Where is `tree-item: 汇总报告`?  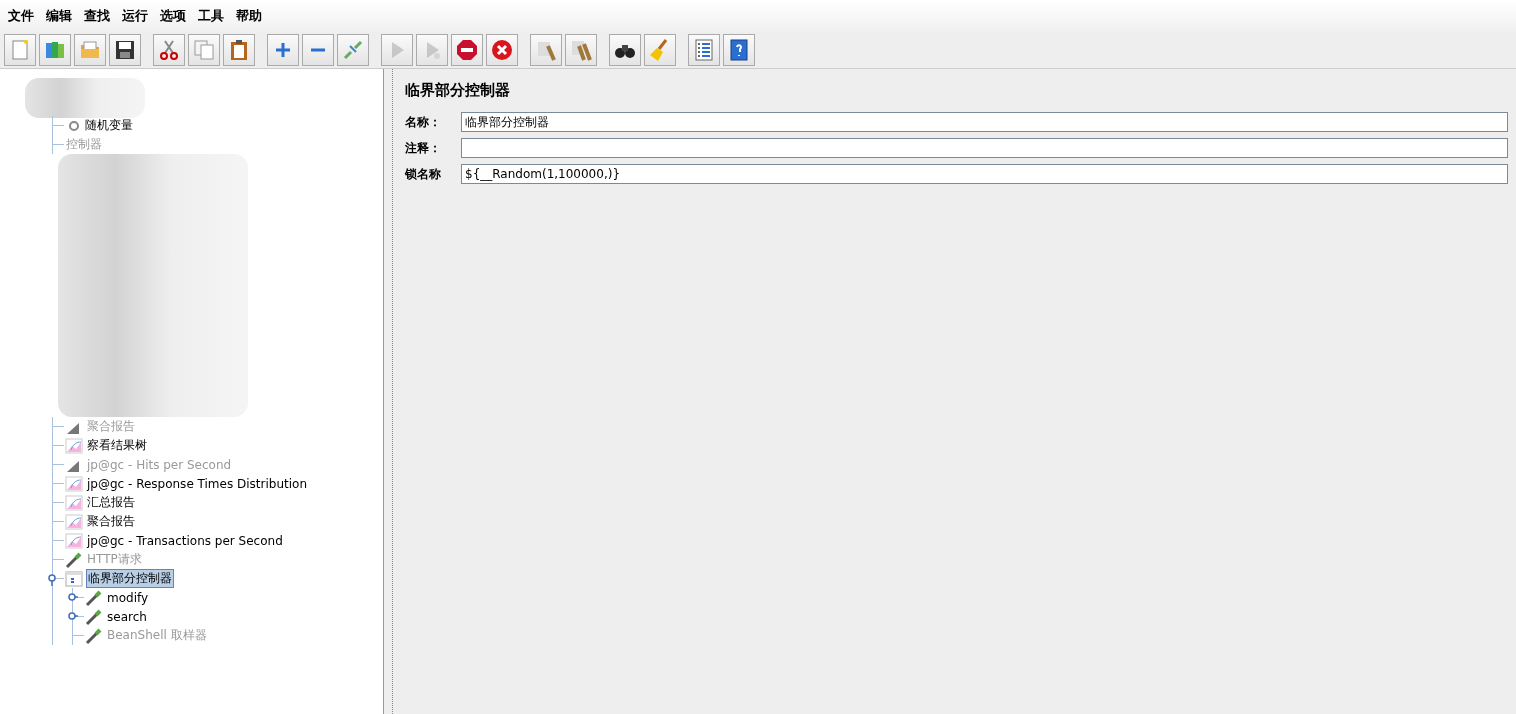 tree-item: 汇总报告 is located at coordinates (111, 502).